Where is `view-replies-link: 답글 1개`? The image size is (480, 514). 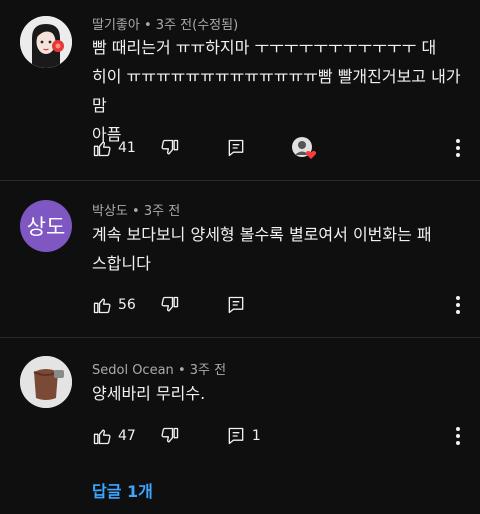 view-replies-link: 답글 1개 is located at coordinates (122, 490).